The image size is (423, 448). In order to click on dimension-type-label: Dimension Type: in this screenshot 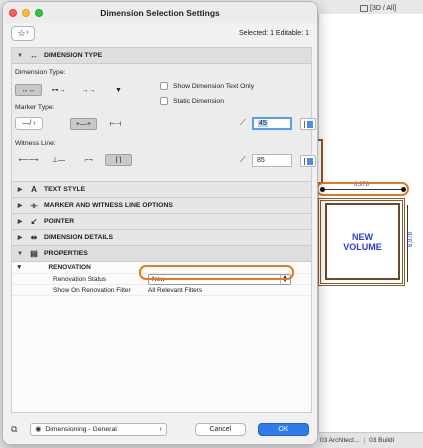, I will do `click(40, 72)`.